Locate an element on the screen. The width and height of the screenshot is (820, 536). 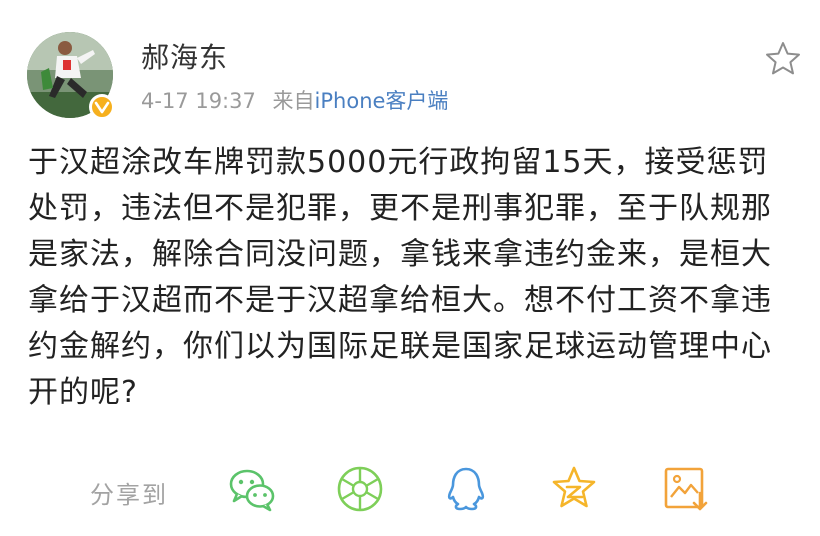
post-time: 4-17 19:37 is located at coordinates (198, 101).